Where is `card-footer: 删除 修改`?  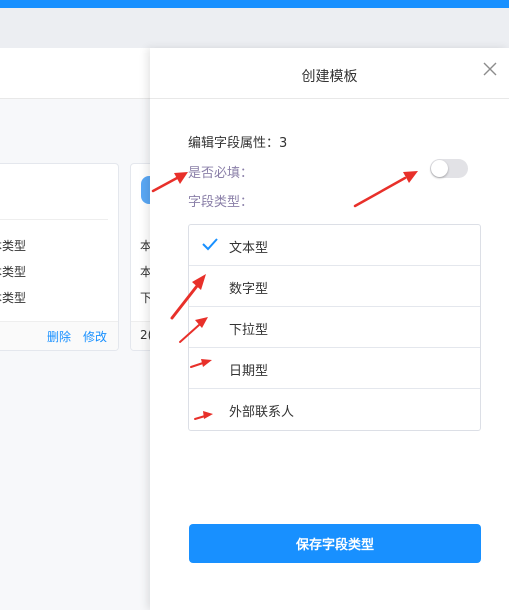
card-footer: 删除 修改 is located at coordinates (59, 335).